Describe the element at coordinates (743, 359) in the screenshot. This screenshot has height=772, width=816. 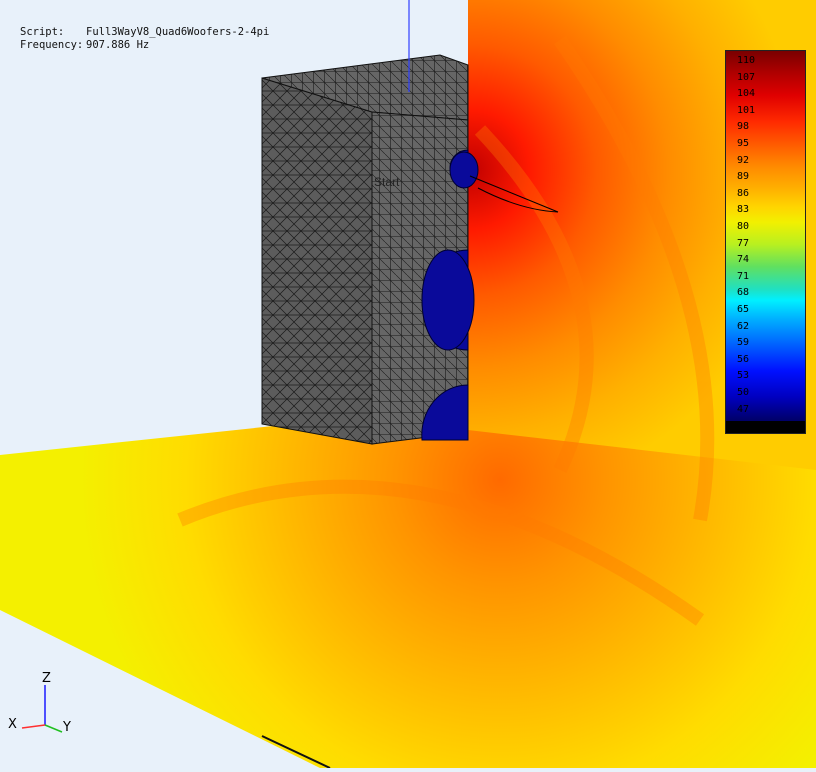
I see `colorbar-tick-label: 56` at that location.